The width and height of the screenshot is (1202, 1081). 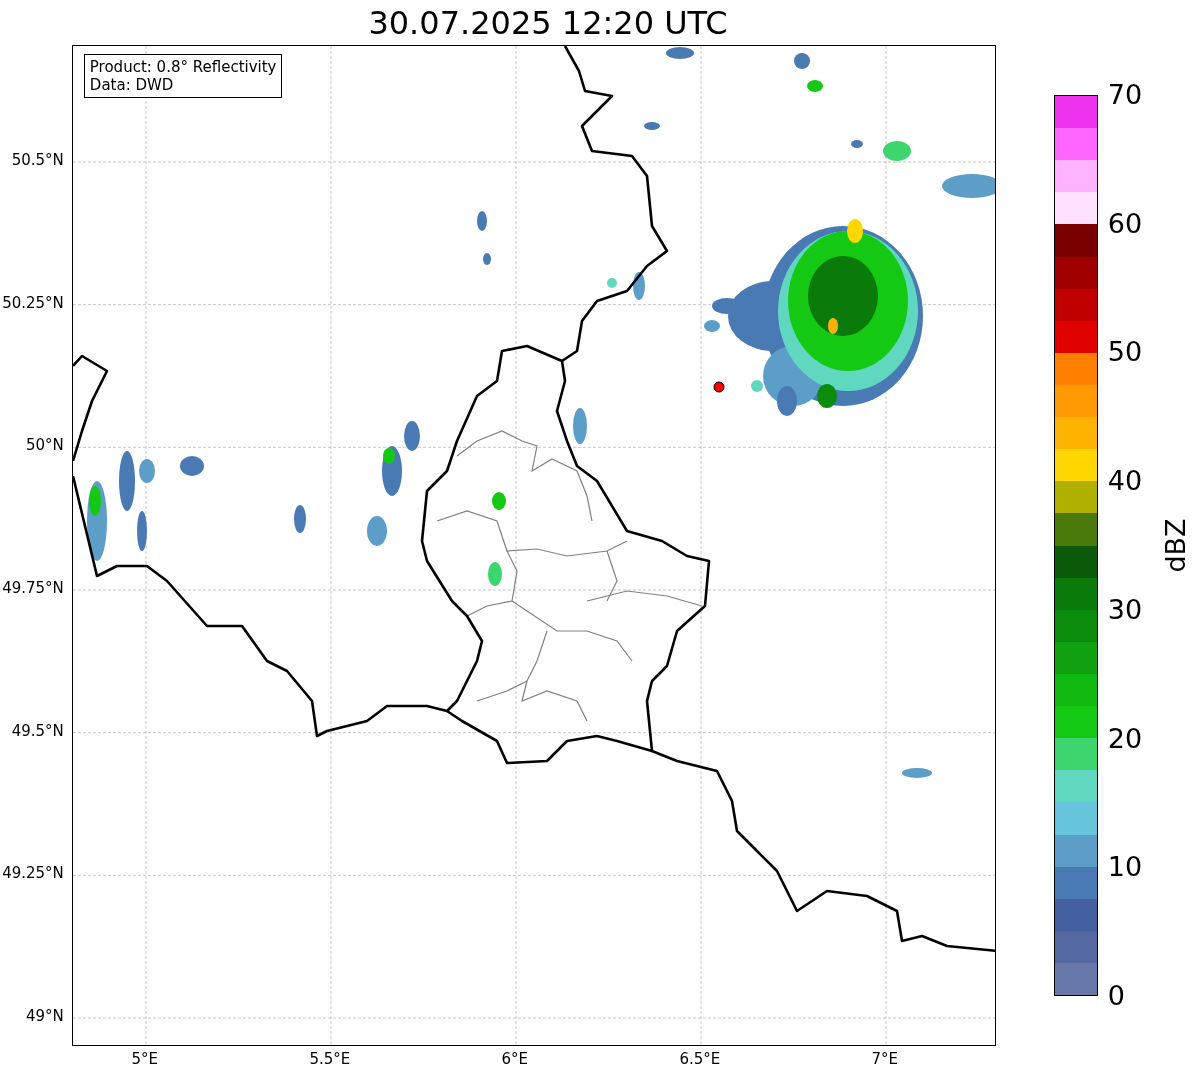 I want to click on latitude-label: 49.75°N, so click(x=33, y=588).